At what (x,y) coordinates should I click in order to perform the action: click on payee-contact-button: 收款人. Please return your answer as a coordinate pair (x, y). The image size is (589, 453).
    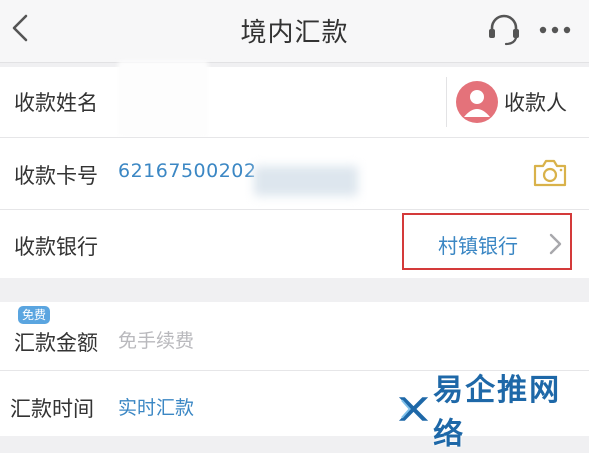
    Looking at the image, I should click on (535, 102).